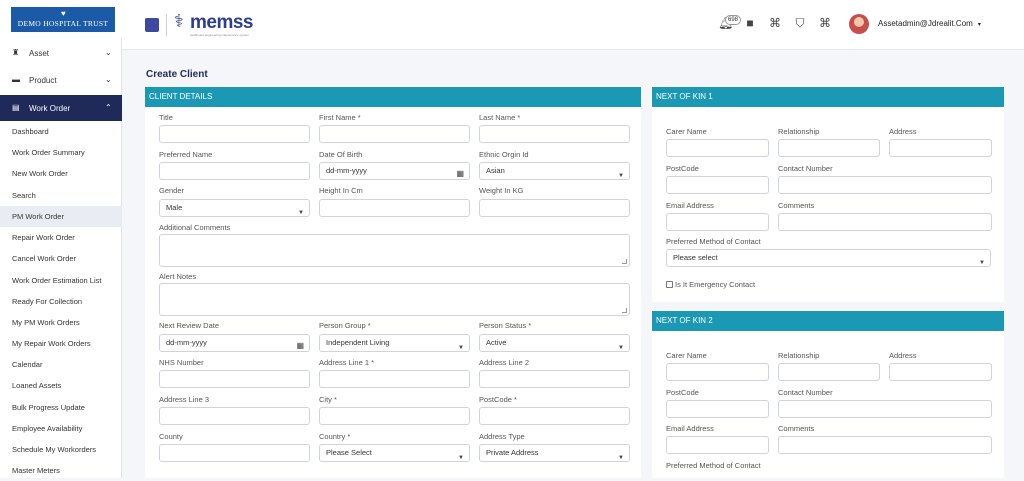  I want to click on addr1-field, so click(394, 379).